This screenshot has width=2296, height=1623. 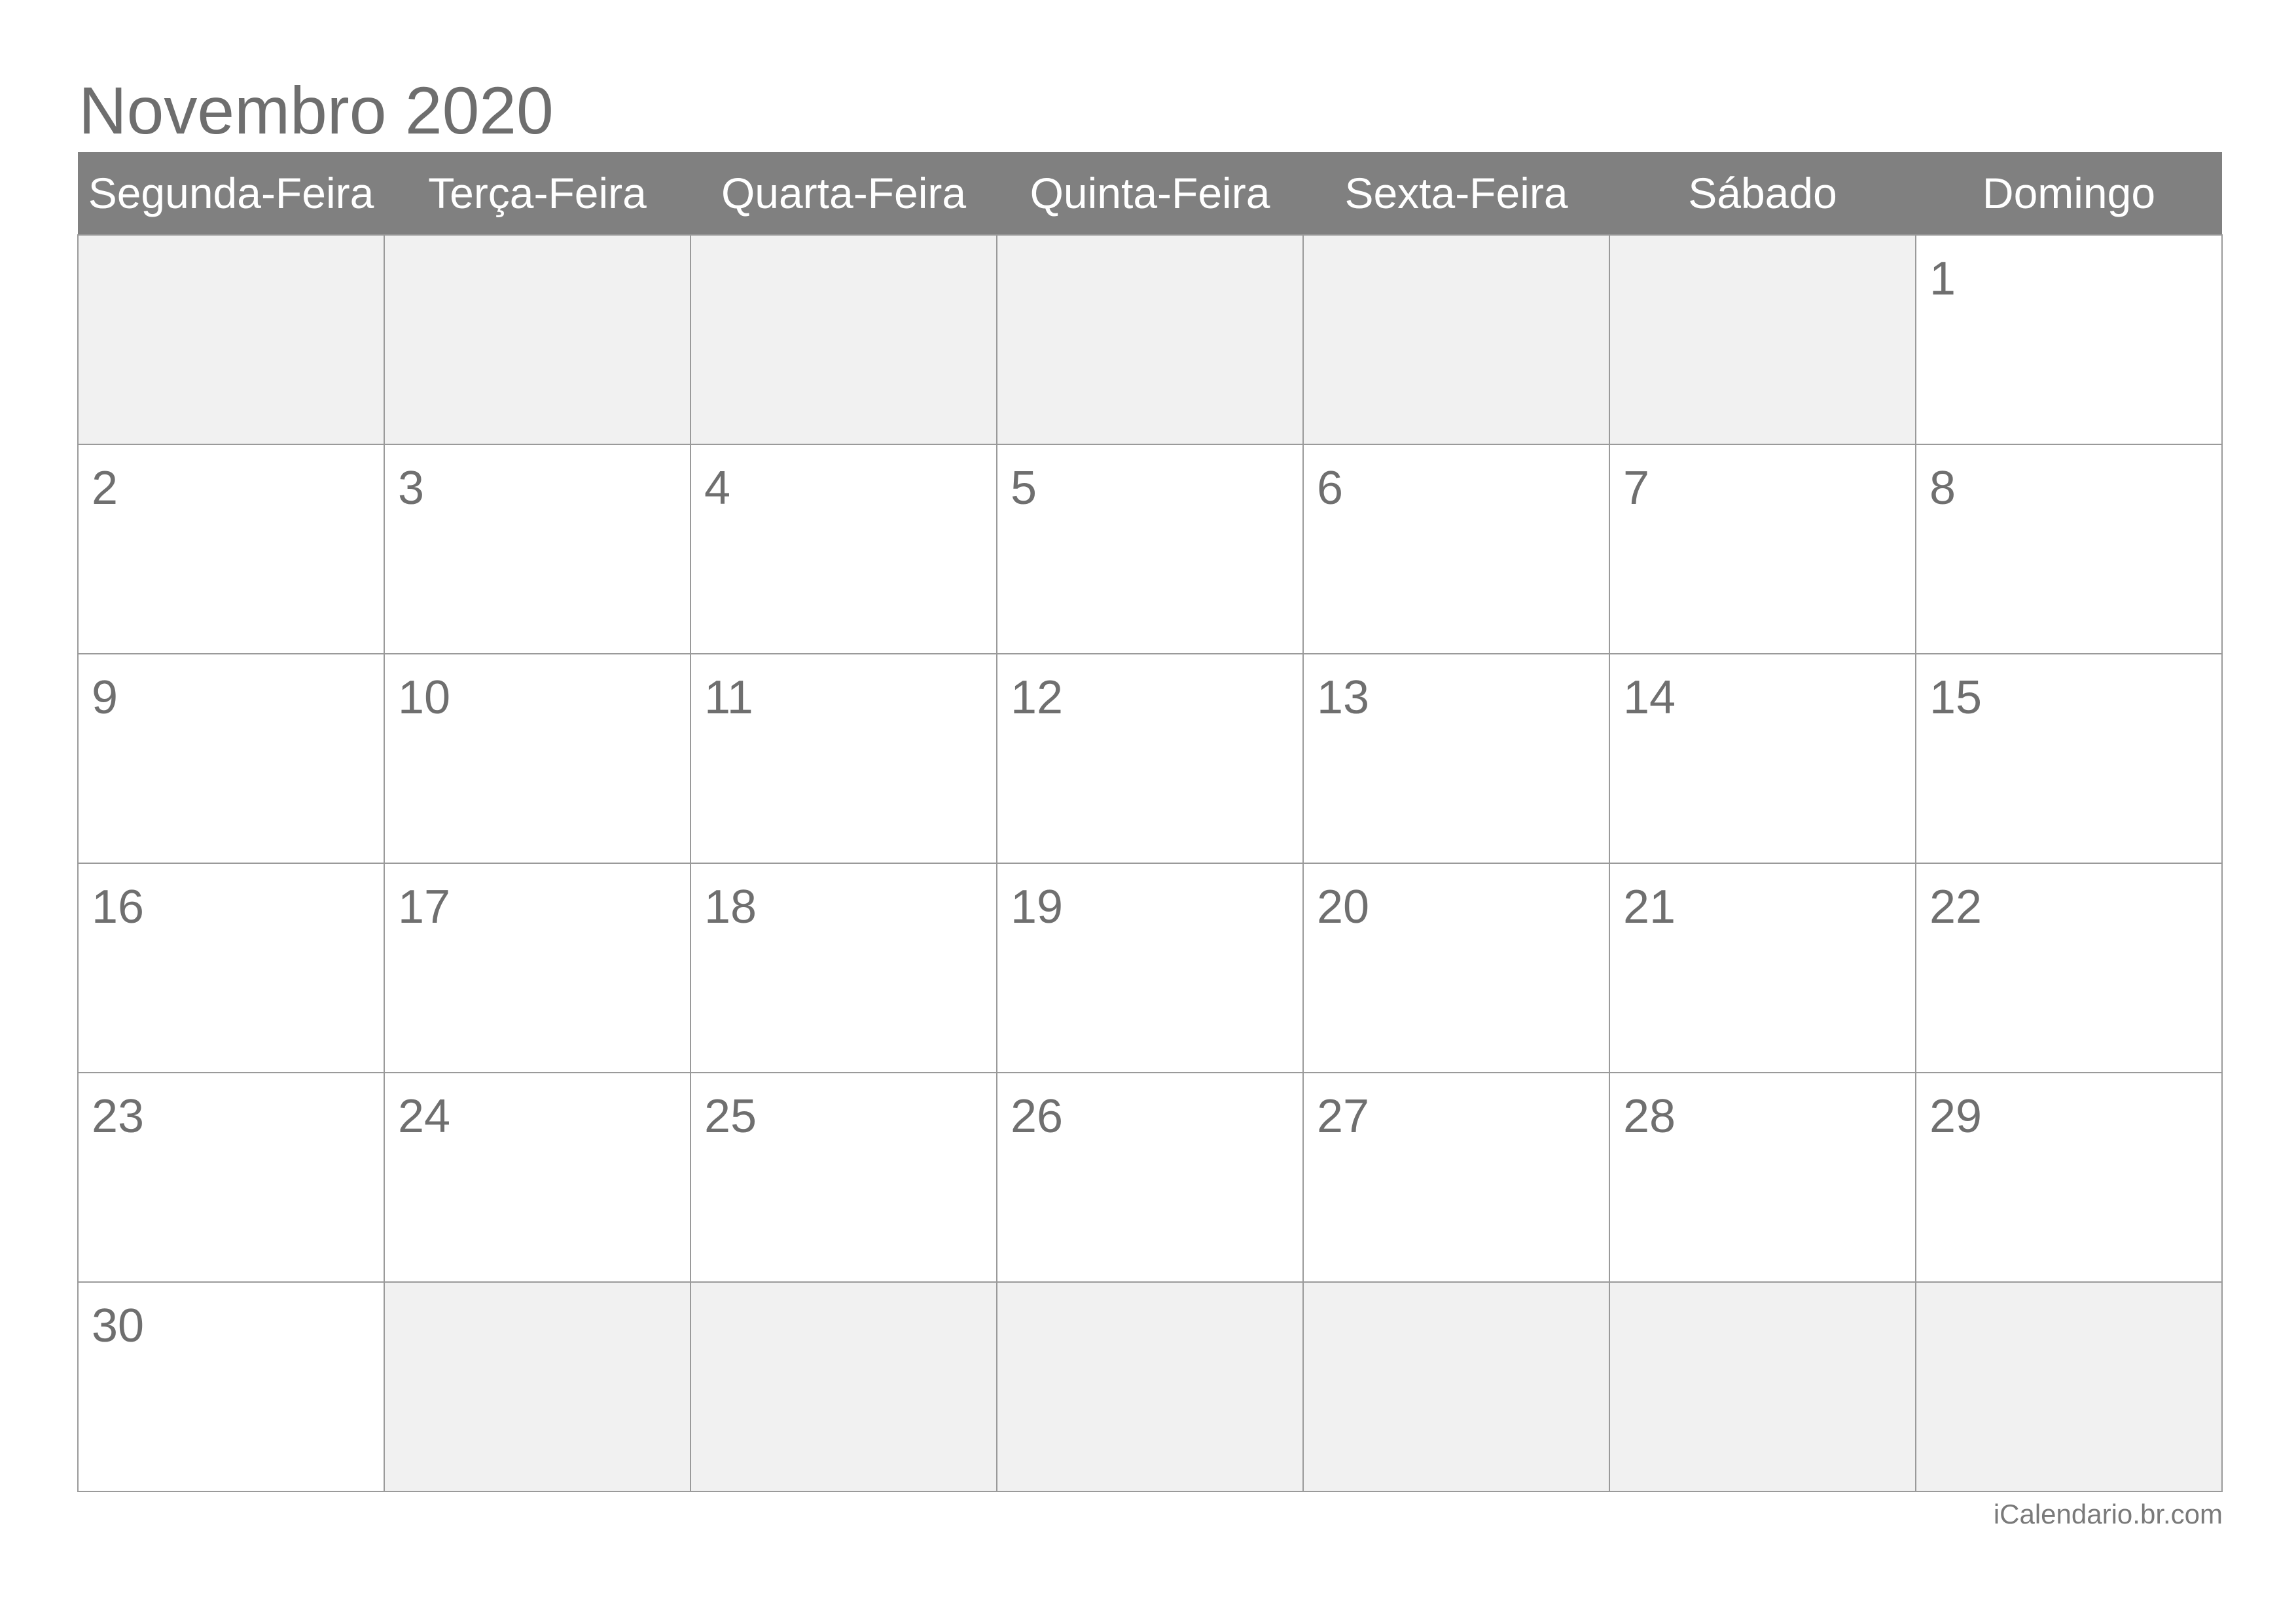 I want to click on day-number: 1, so click(x=1942, y=279).